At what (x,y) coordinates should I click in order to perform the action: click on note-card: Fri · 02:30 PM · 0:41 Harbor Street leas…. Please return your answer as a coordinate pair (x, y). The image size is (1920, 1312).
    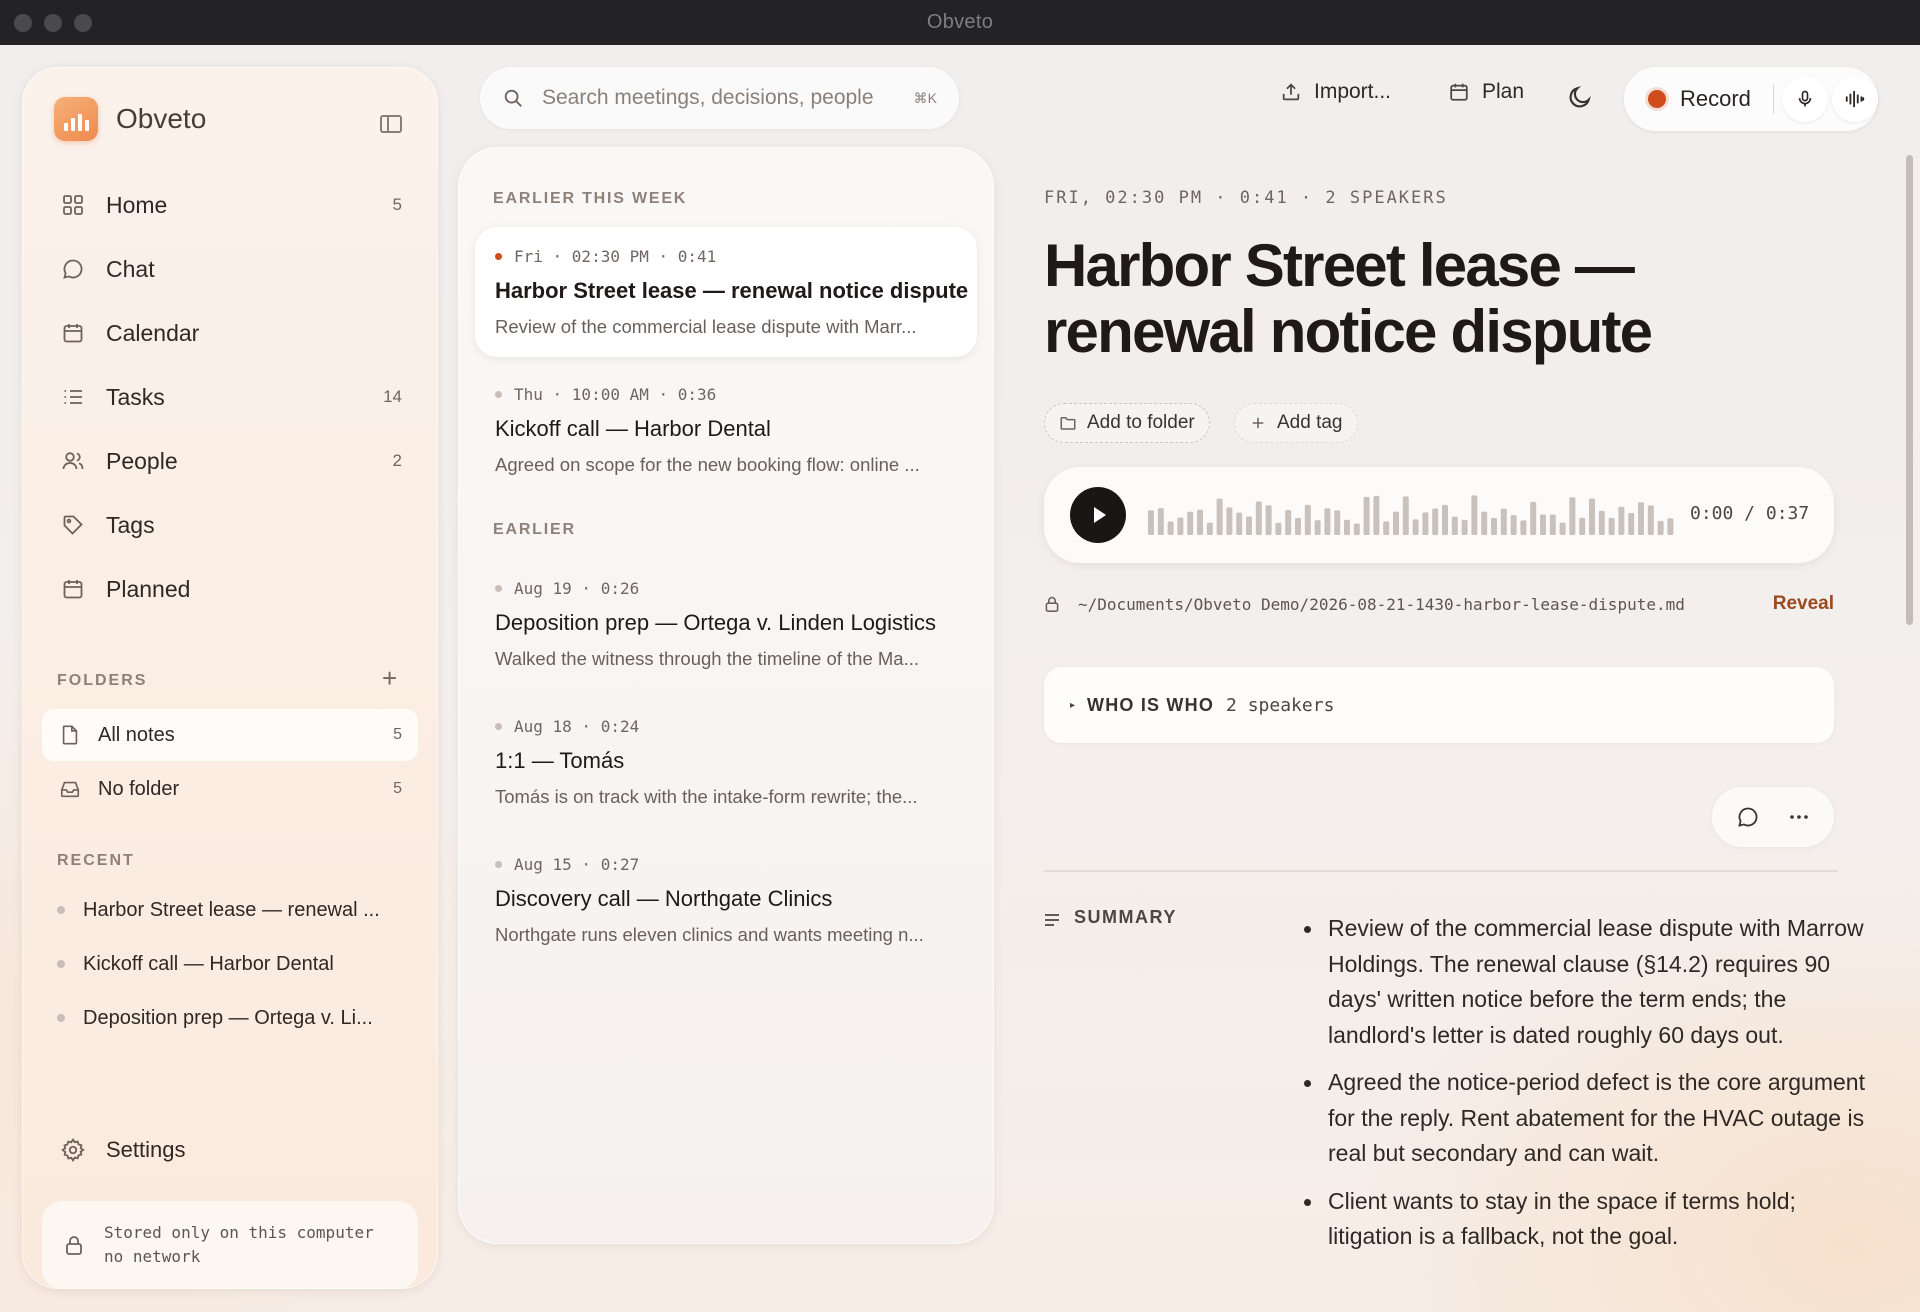
    Looking at the image, I should click on (726, 292).